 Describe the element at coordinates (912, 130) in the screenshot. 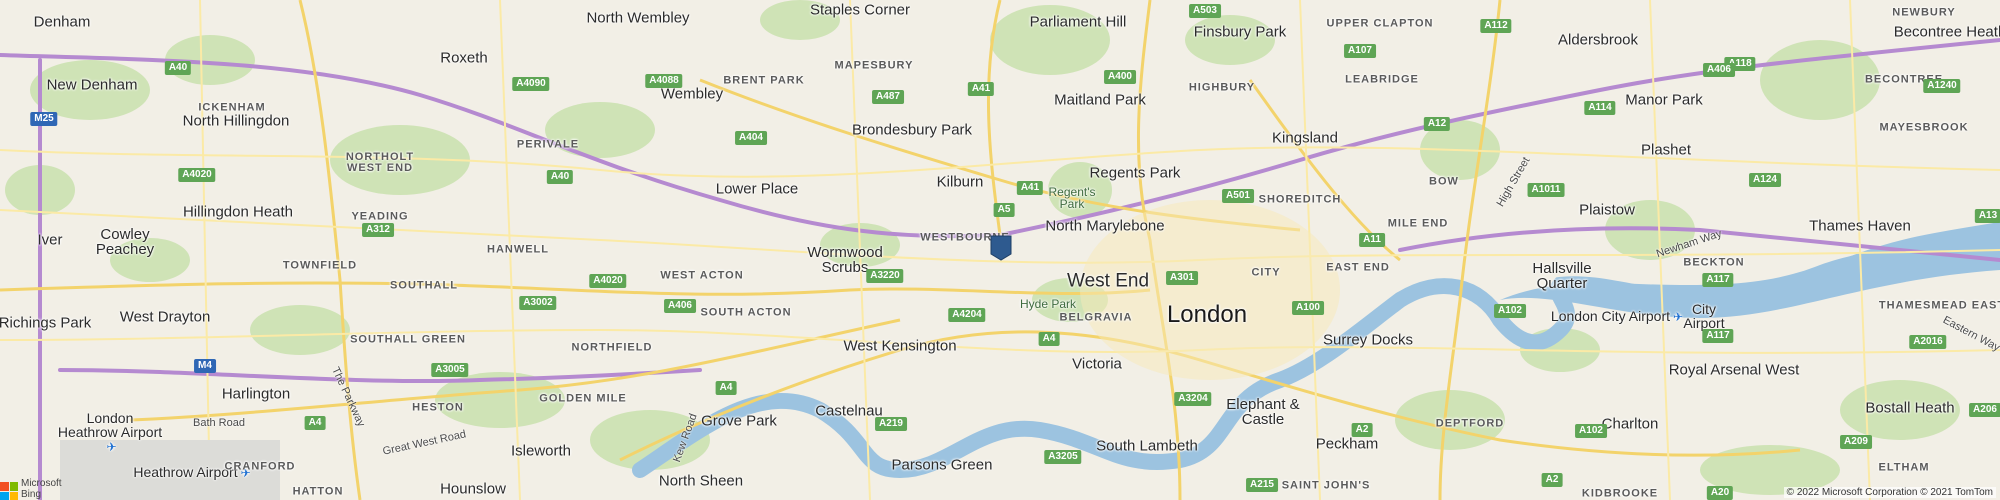

I see `place-label-brondesbury-park: Brondesbury Park` at that location.